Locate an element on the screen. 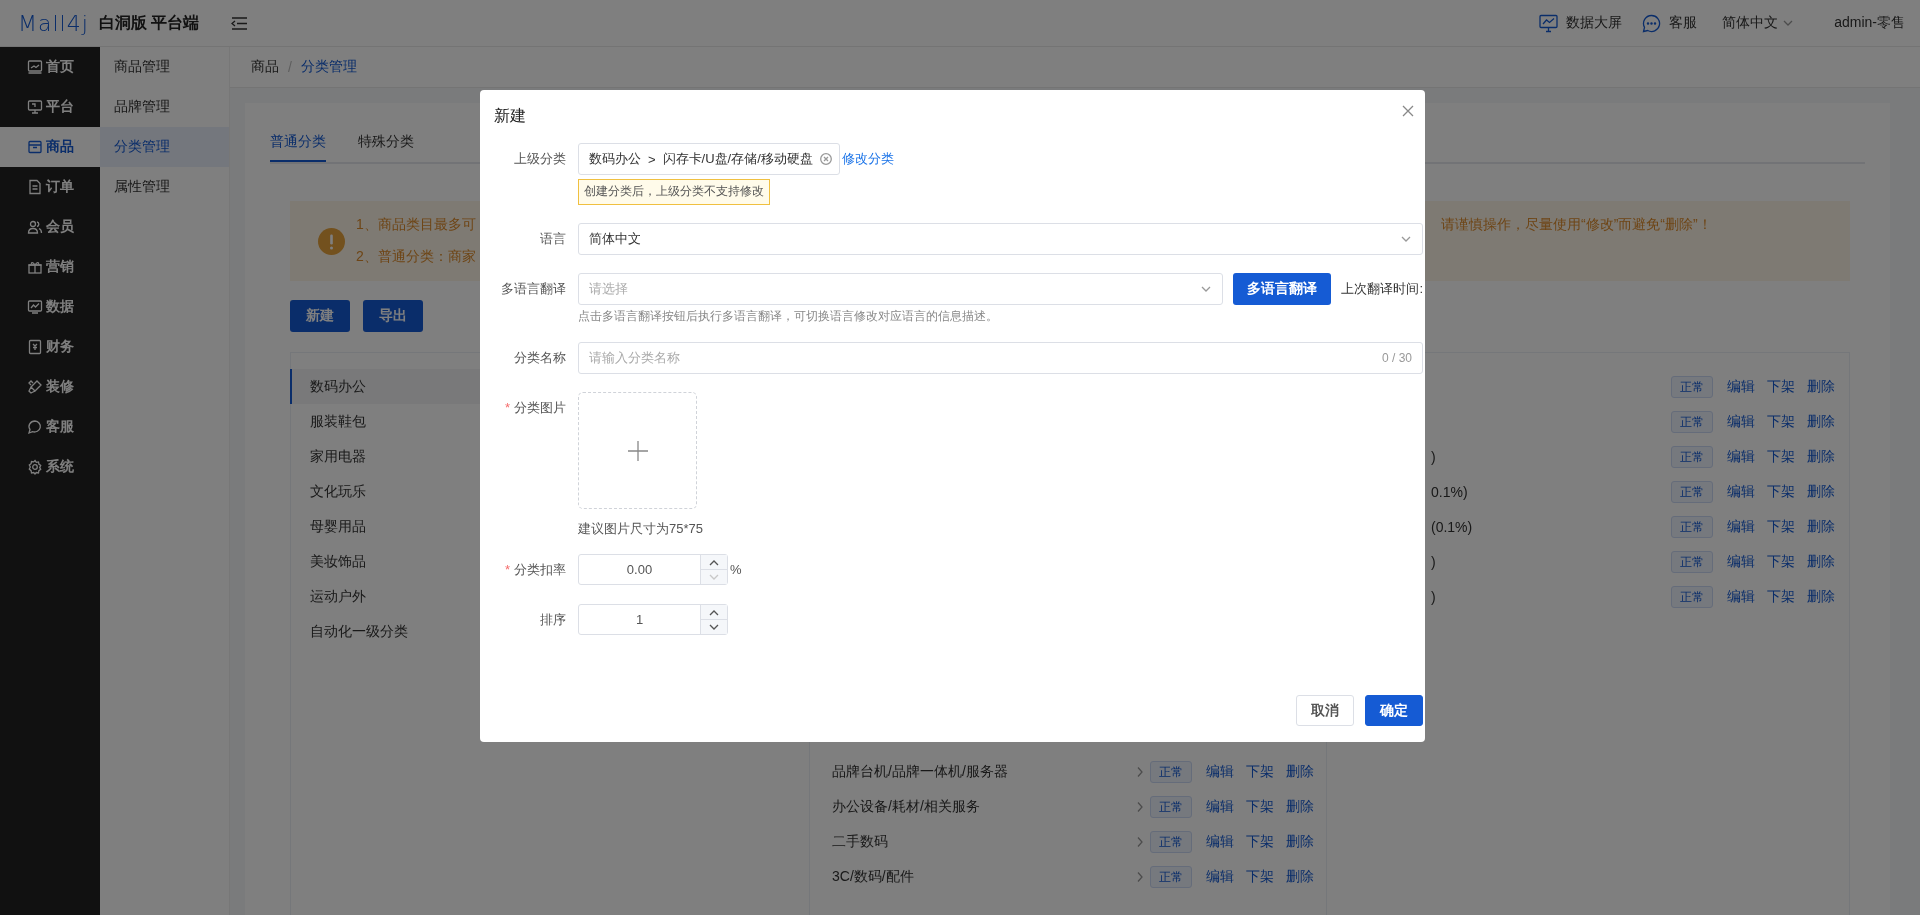  dialog-title: 新建 is located at coordinates (510, 116).